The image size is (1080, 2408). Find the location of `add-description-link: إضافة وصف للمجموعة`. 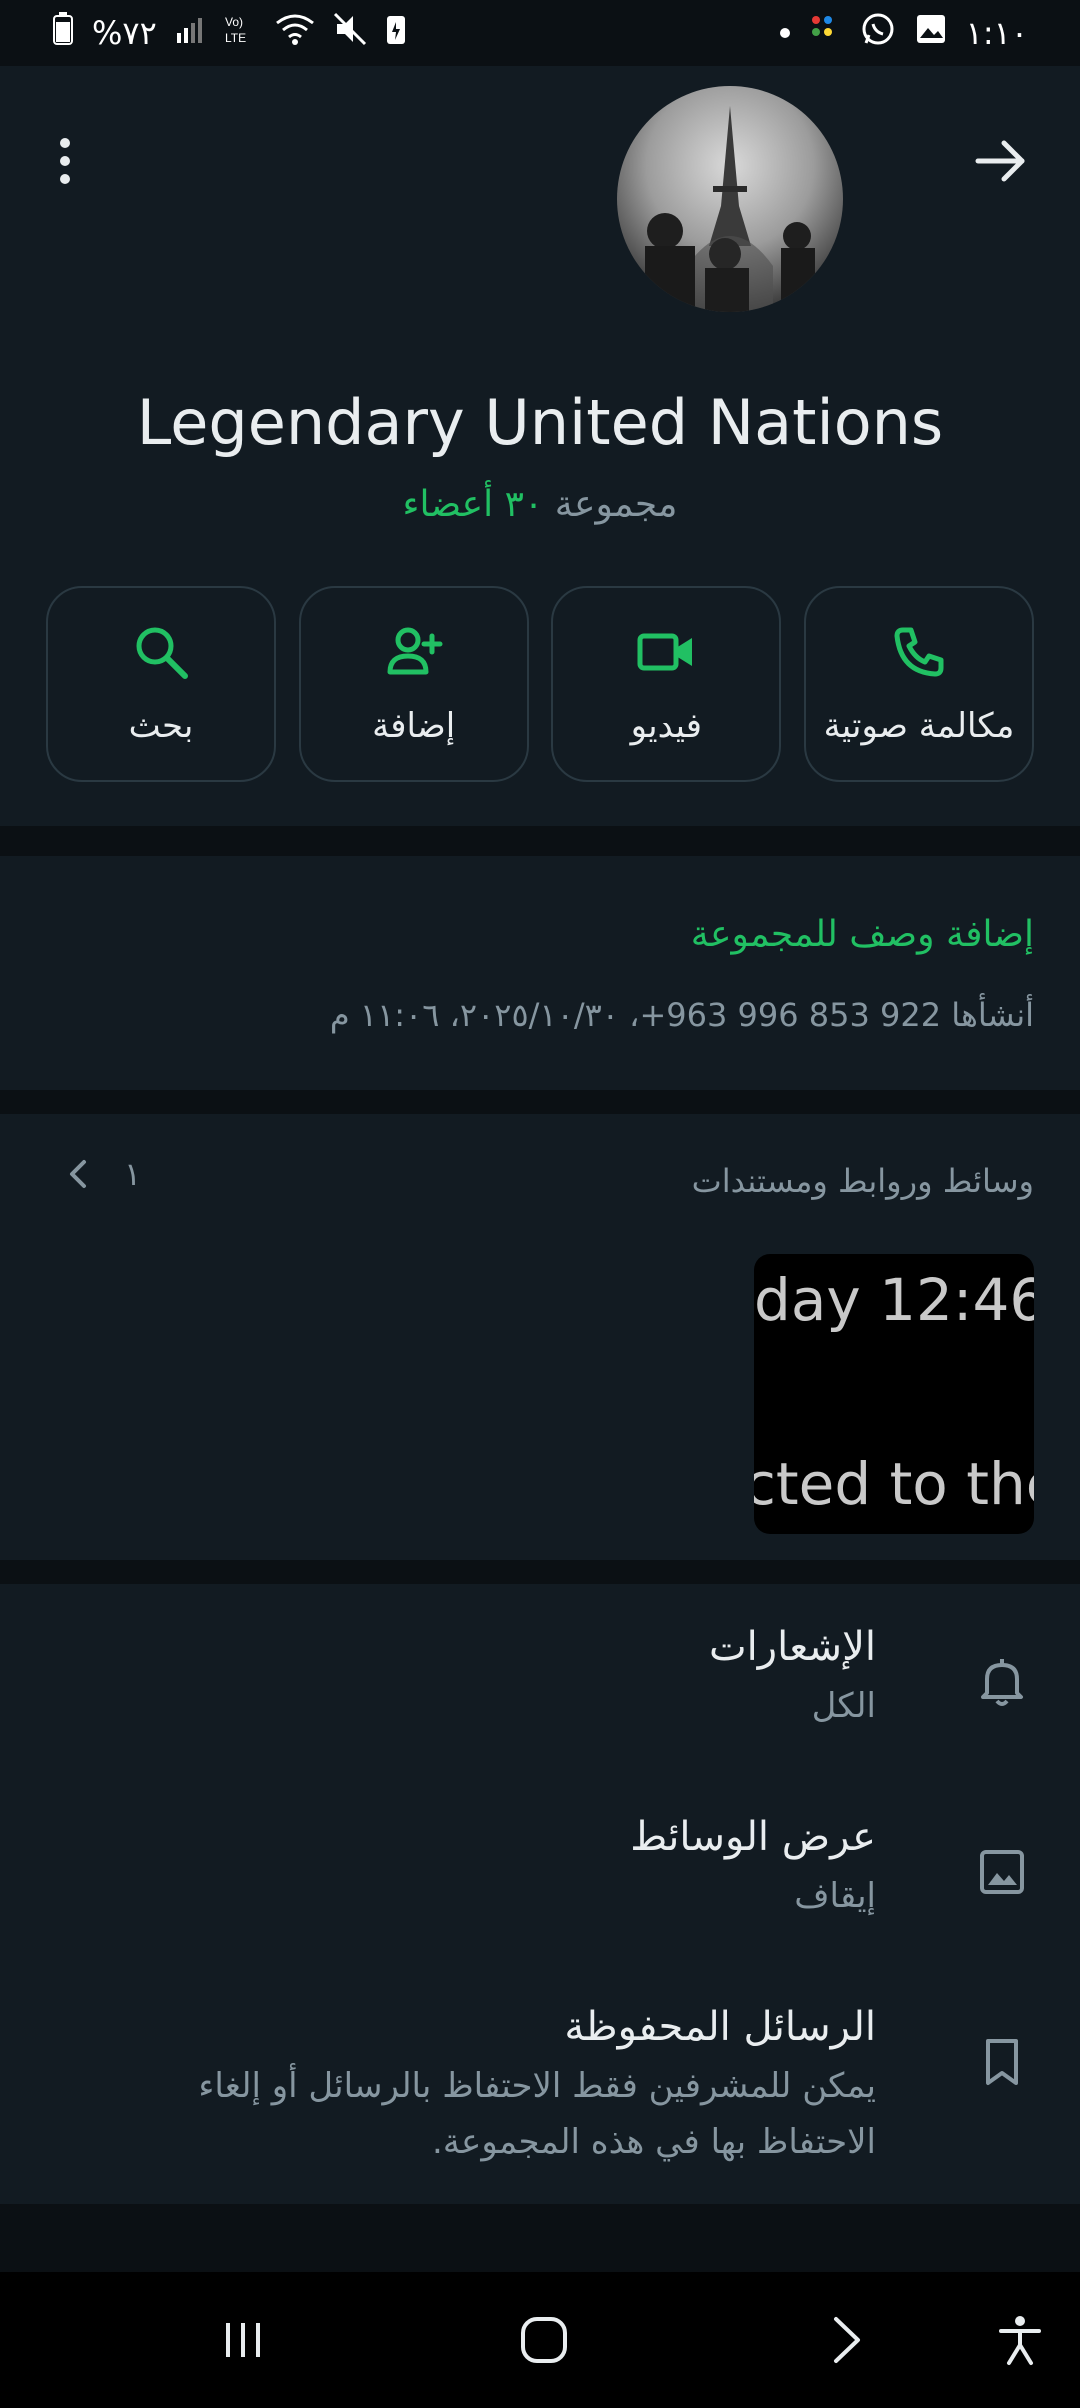

add-description-link: إضافة وصف للمجموعة is located at coordinates (862, 934).